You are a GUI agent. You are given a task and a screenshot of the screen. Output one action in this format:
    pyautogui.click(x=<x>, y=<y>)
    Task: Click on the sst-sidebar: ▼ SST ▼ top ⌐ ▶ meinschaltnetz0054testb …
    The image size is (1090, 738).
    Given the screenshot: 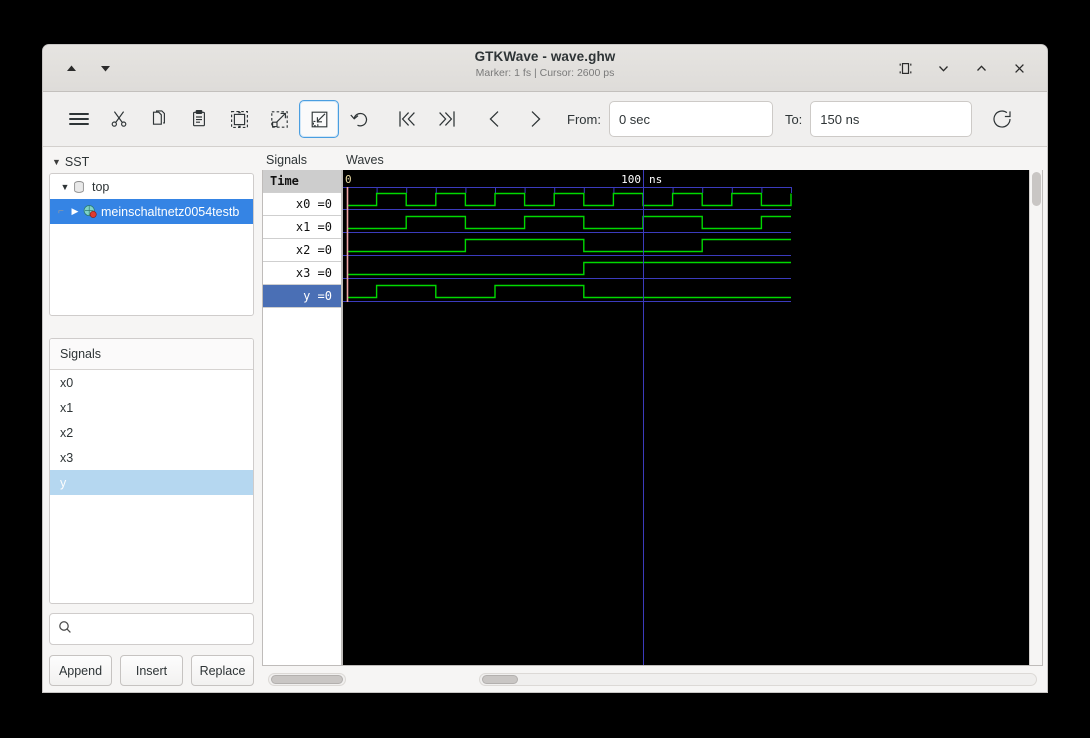 What is the action you would take?
    pyautogui.click(x=149, y=419)
    